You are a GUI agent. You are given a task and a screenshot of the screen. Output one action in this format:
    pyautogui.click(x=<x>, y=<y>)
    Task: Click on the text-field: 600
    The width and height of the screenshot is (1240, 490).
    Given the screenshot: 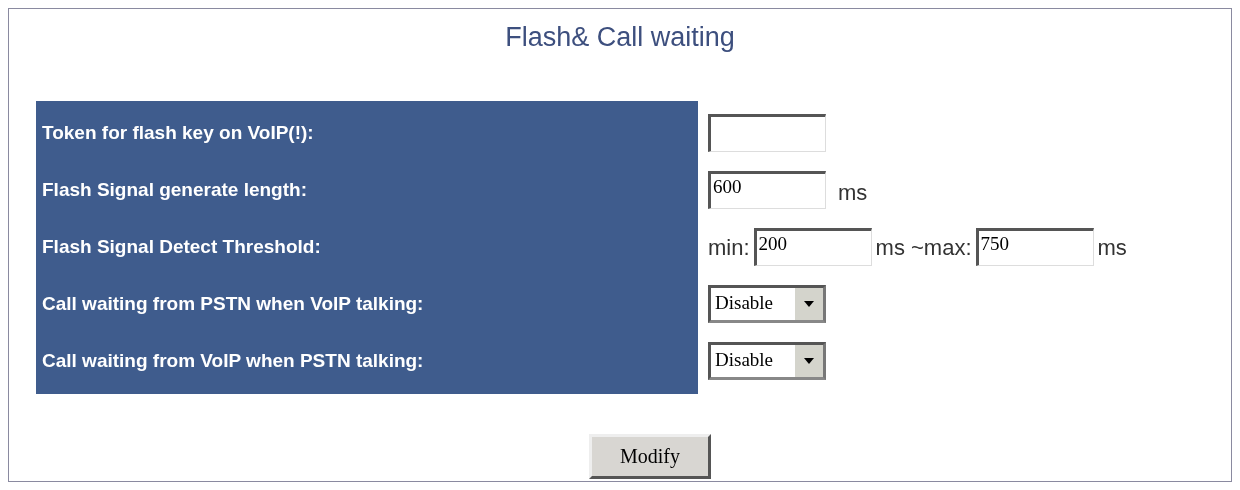 What is the action you would take?
    pyautogui.click(x=767, y=190)
    